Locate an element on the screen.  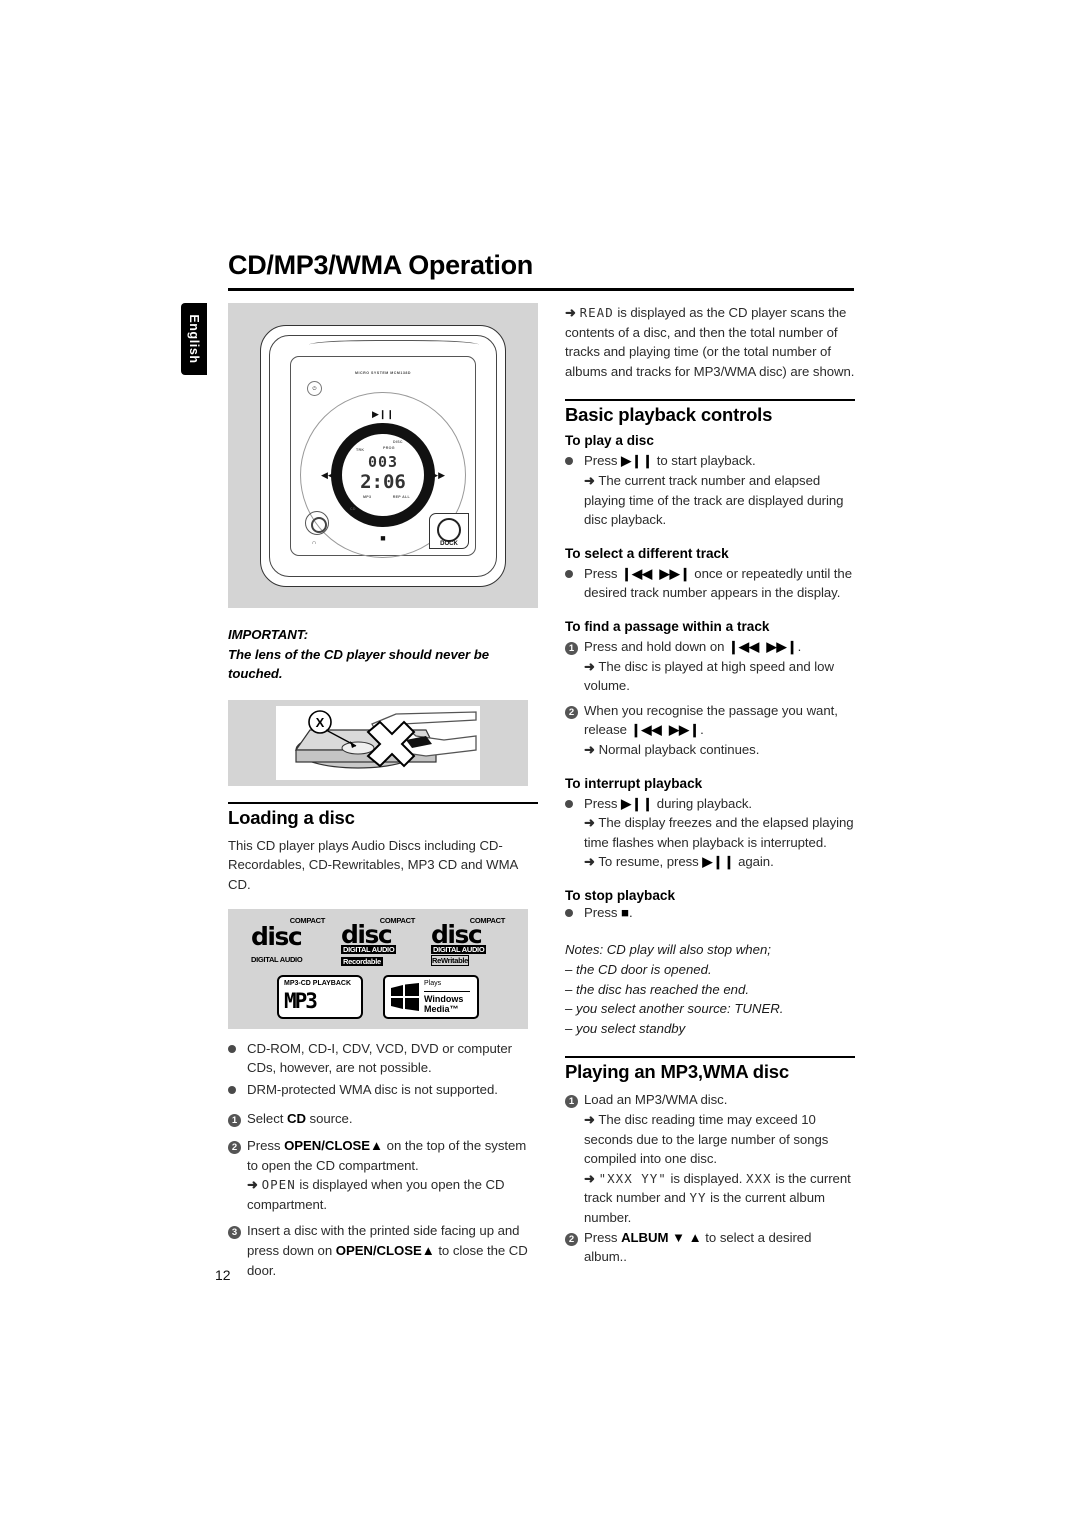
cd-disc-label: disc is located at coordinates (277, 936).